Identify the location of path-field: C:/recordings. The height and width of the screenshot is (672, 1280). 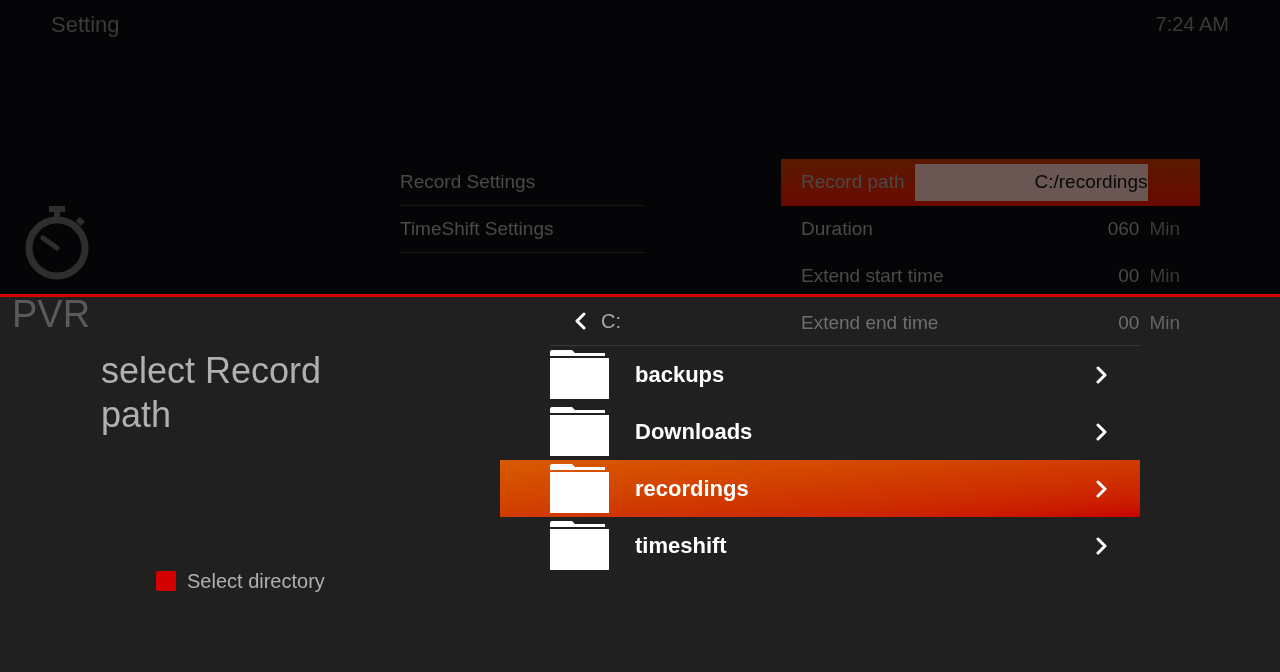
(1031, 182).